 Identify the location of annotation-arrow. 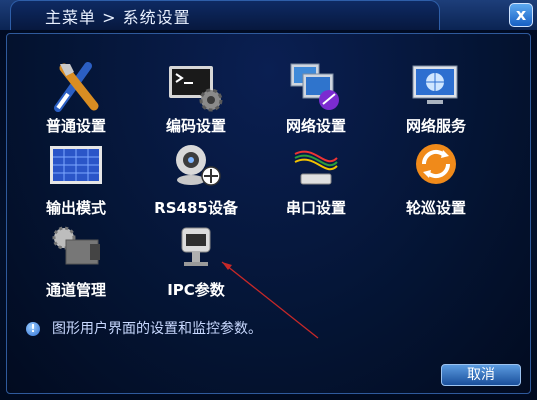
(270, 300).